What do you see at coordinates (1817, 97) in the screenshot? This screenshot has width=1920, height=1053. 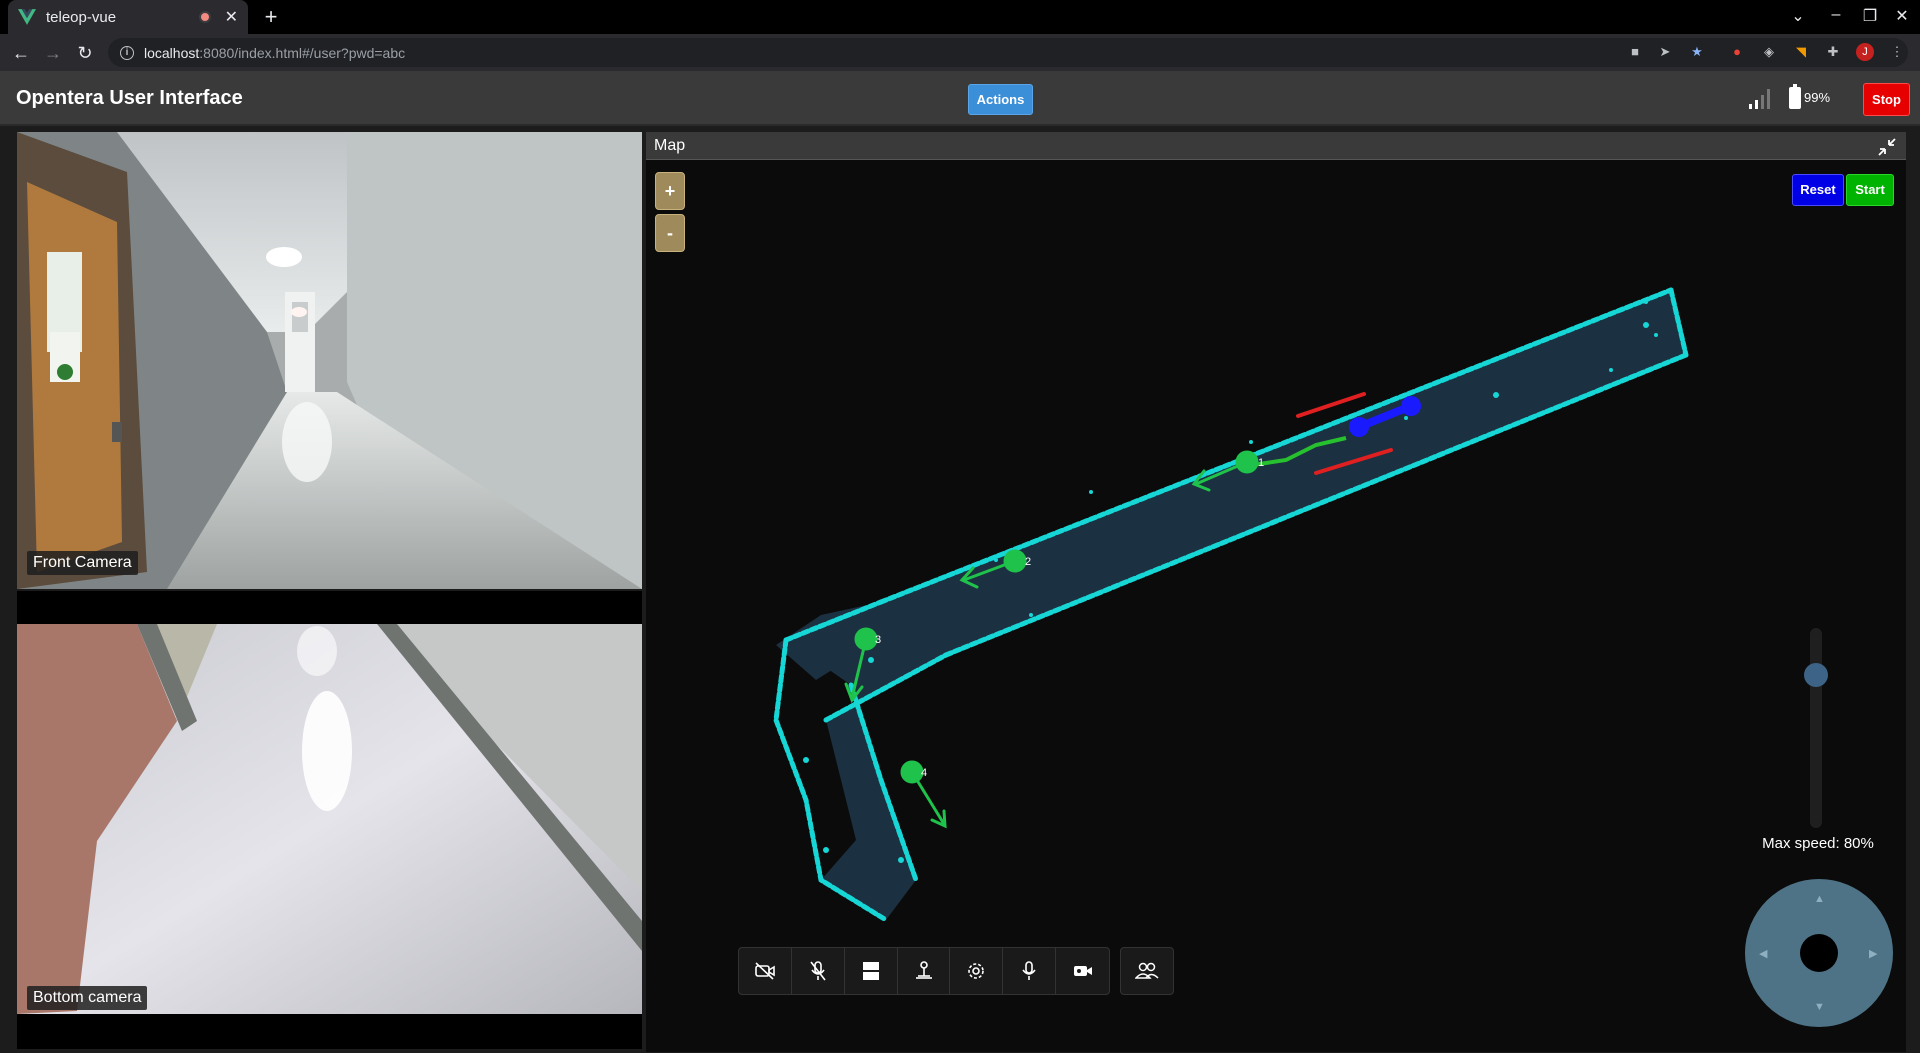 I see `battery-level: 99%` at bounding box center [1817, 97].